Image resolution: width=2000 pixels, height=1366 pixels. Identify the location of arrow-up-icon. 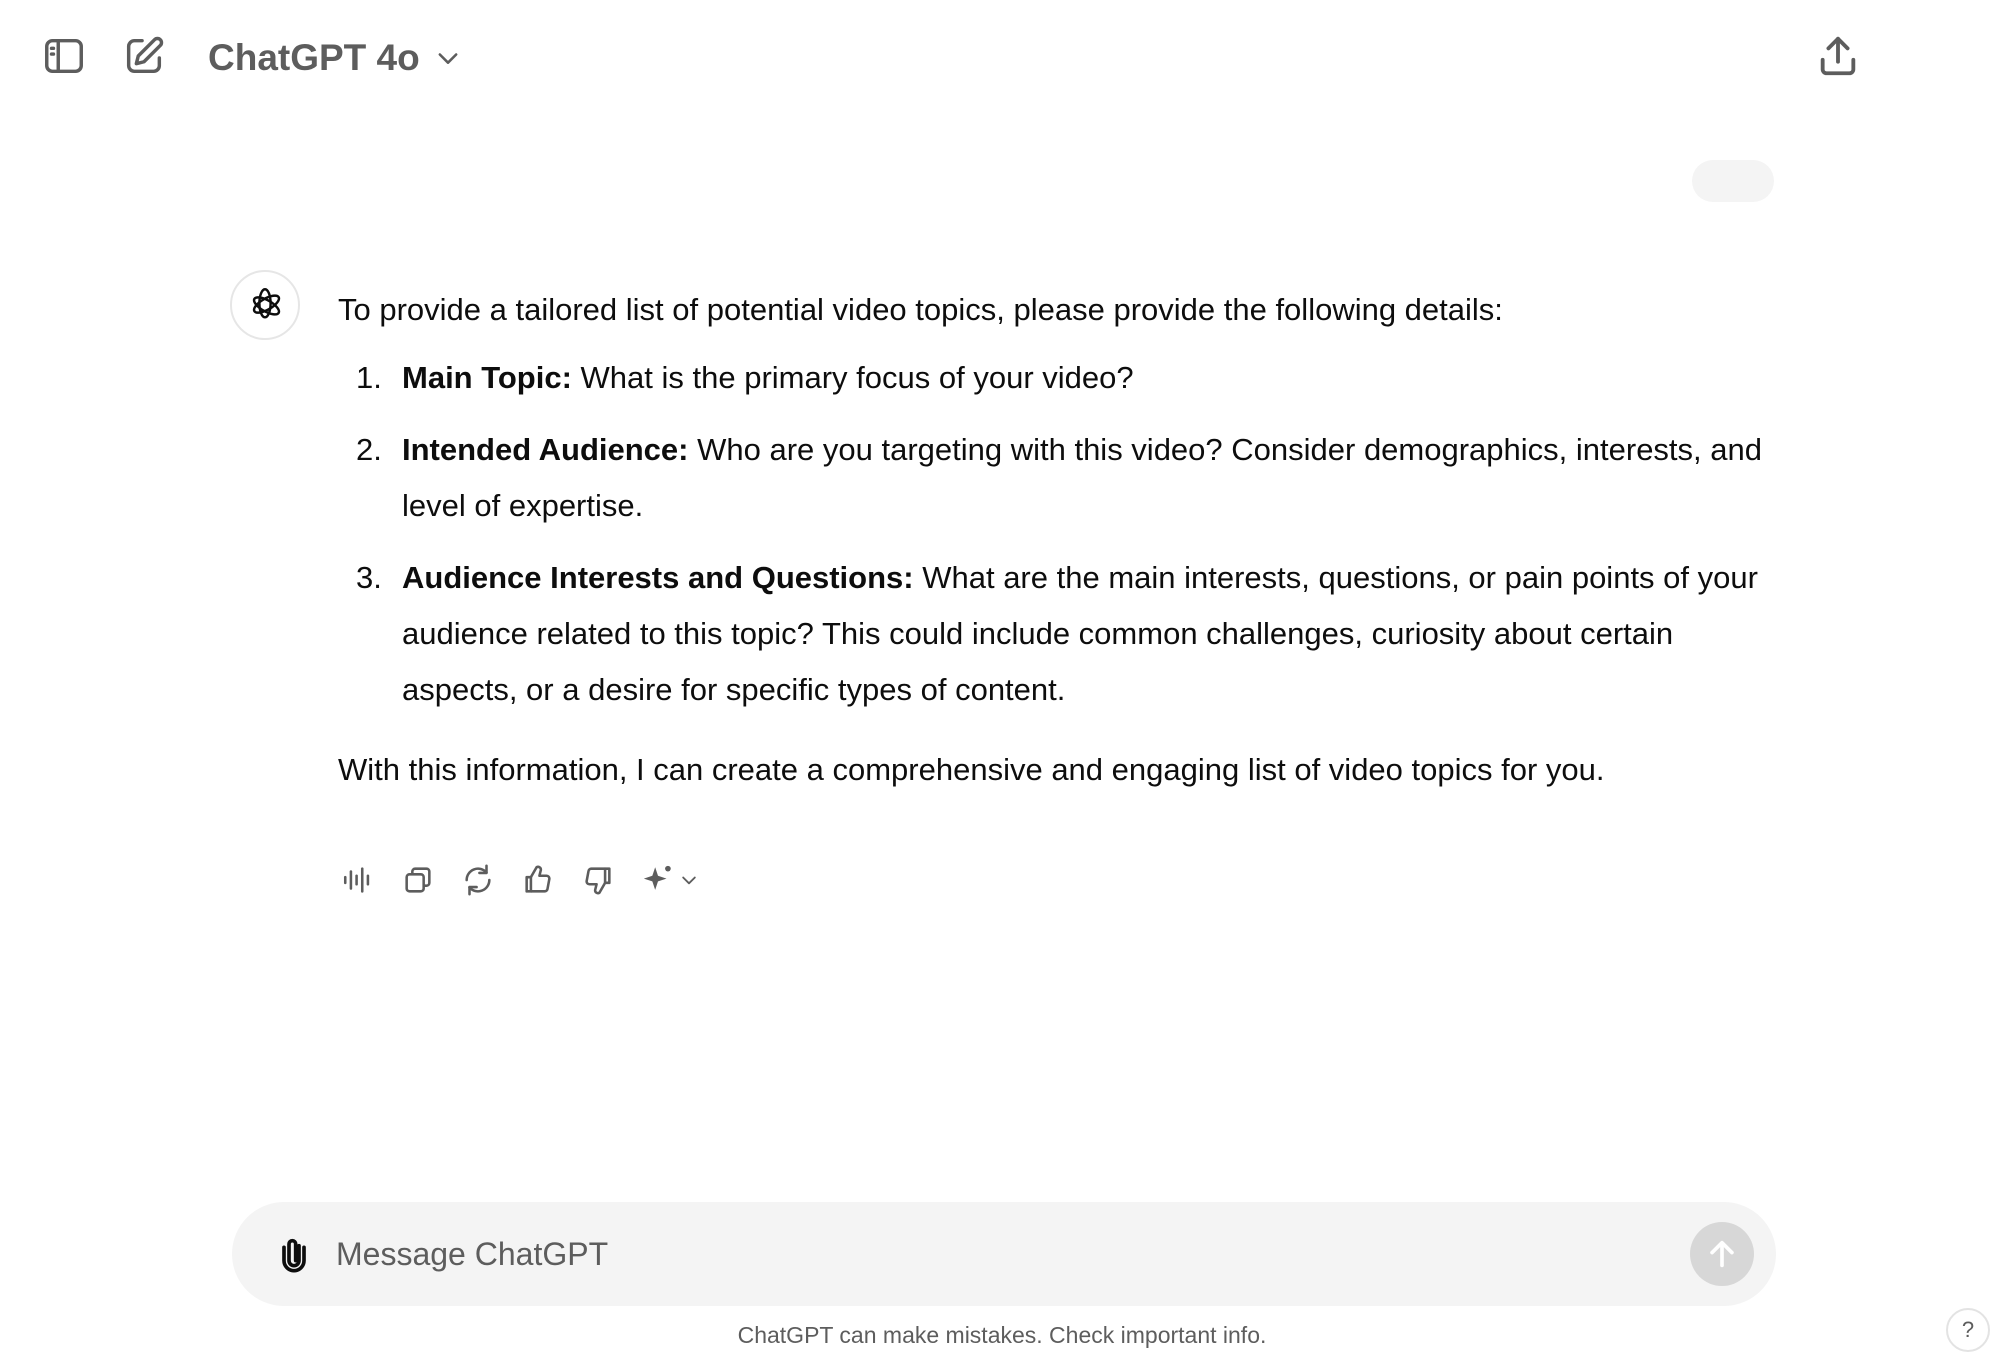
(1722, 1254).